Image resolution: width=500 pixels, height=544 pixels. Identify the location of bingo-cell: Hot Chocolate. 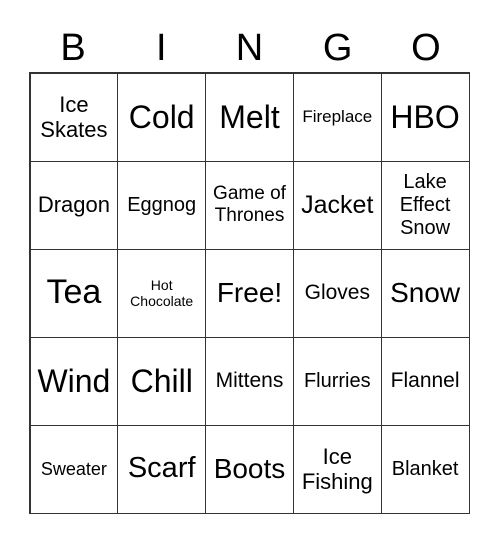
(162, 293).